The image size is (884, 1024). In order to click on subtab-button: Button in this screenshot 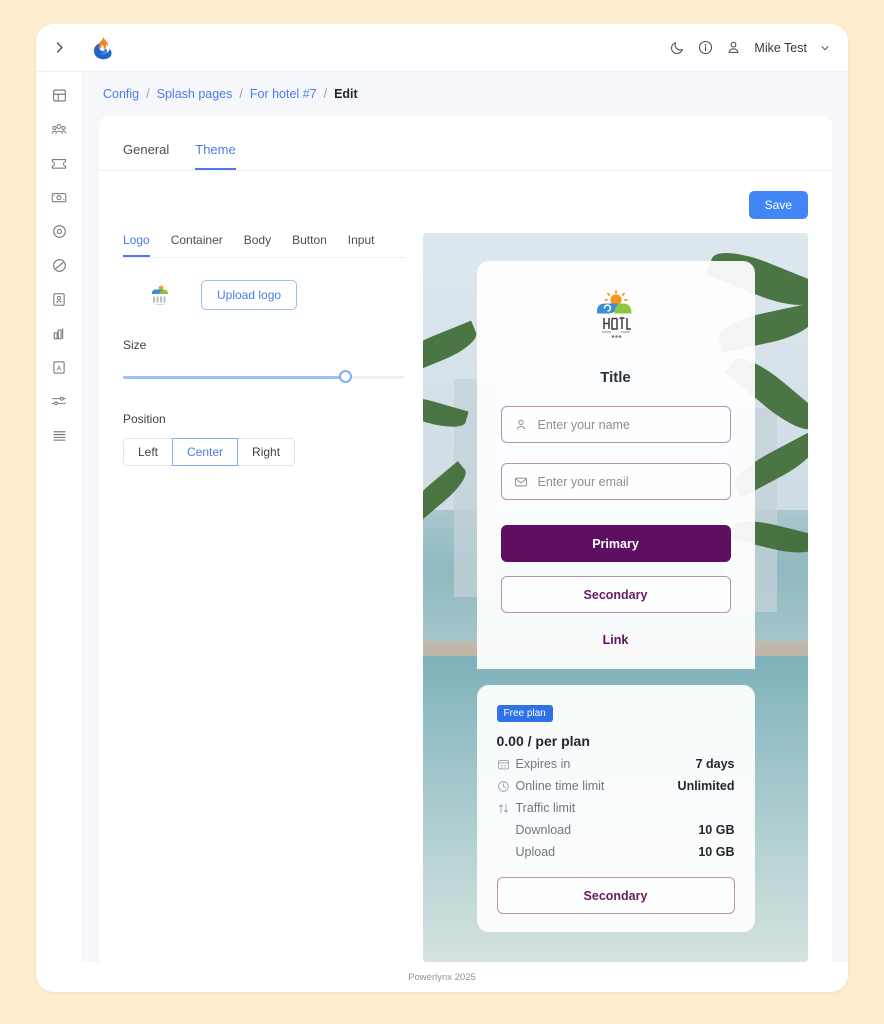, I will do `click(309, 245)`.